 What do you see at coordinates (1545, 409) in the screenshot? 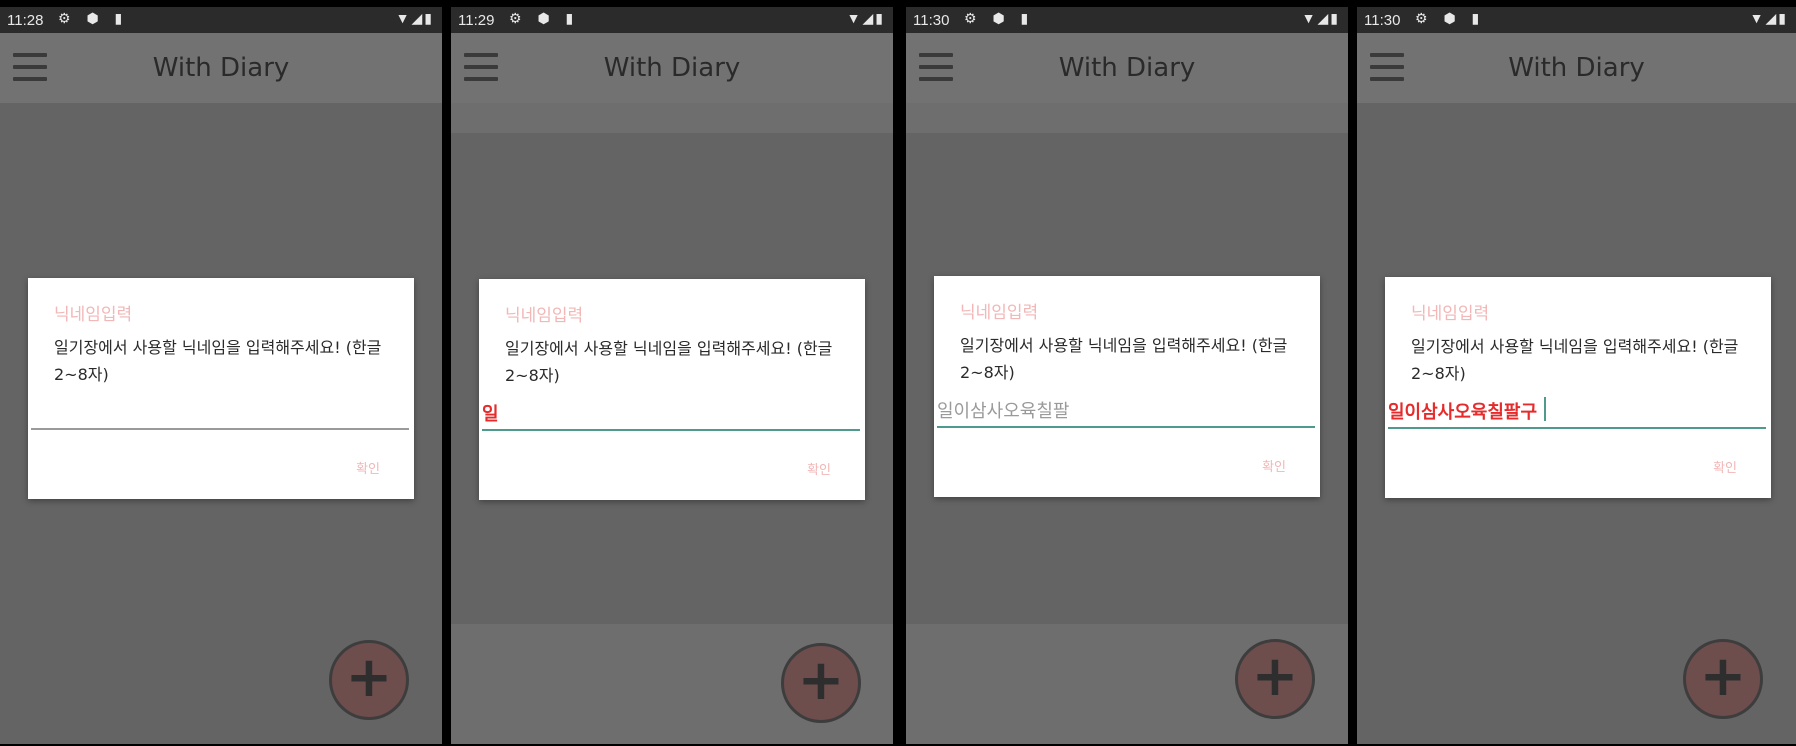
I see `text-cursor` at bounding box center [1545, 409].